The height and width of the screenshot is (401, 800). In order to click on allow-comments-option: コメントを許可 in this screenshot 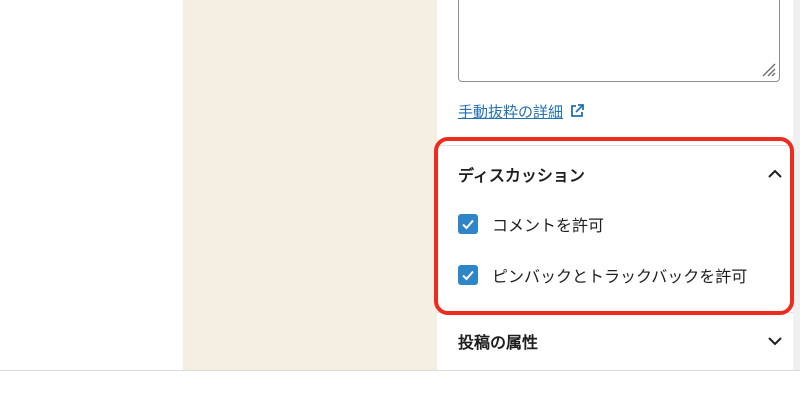, I will do `click(531, 224)`.